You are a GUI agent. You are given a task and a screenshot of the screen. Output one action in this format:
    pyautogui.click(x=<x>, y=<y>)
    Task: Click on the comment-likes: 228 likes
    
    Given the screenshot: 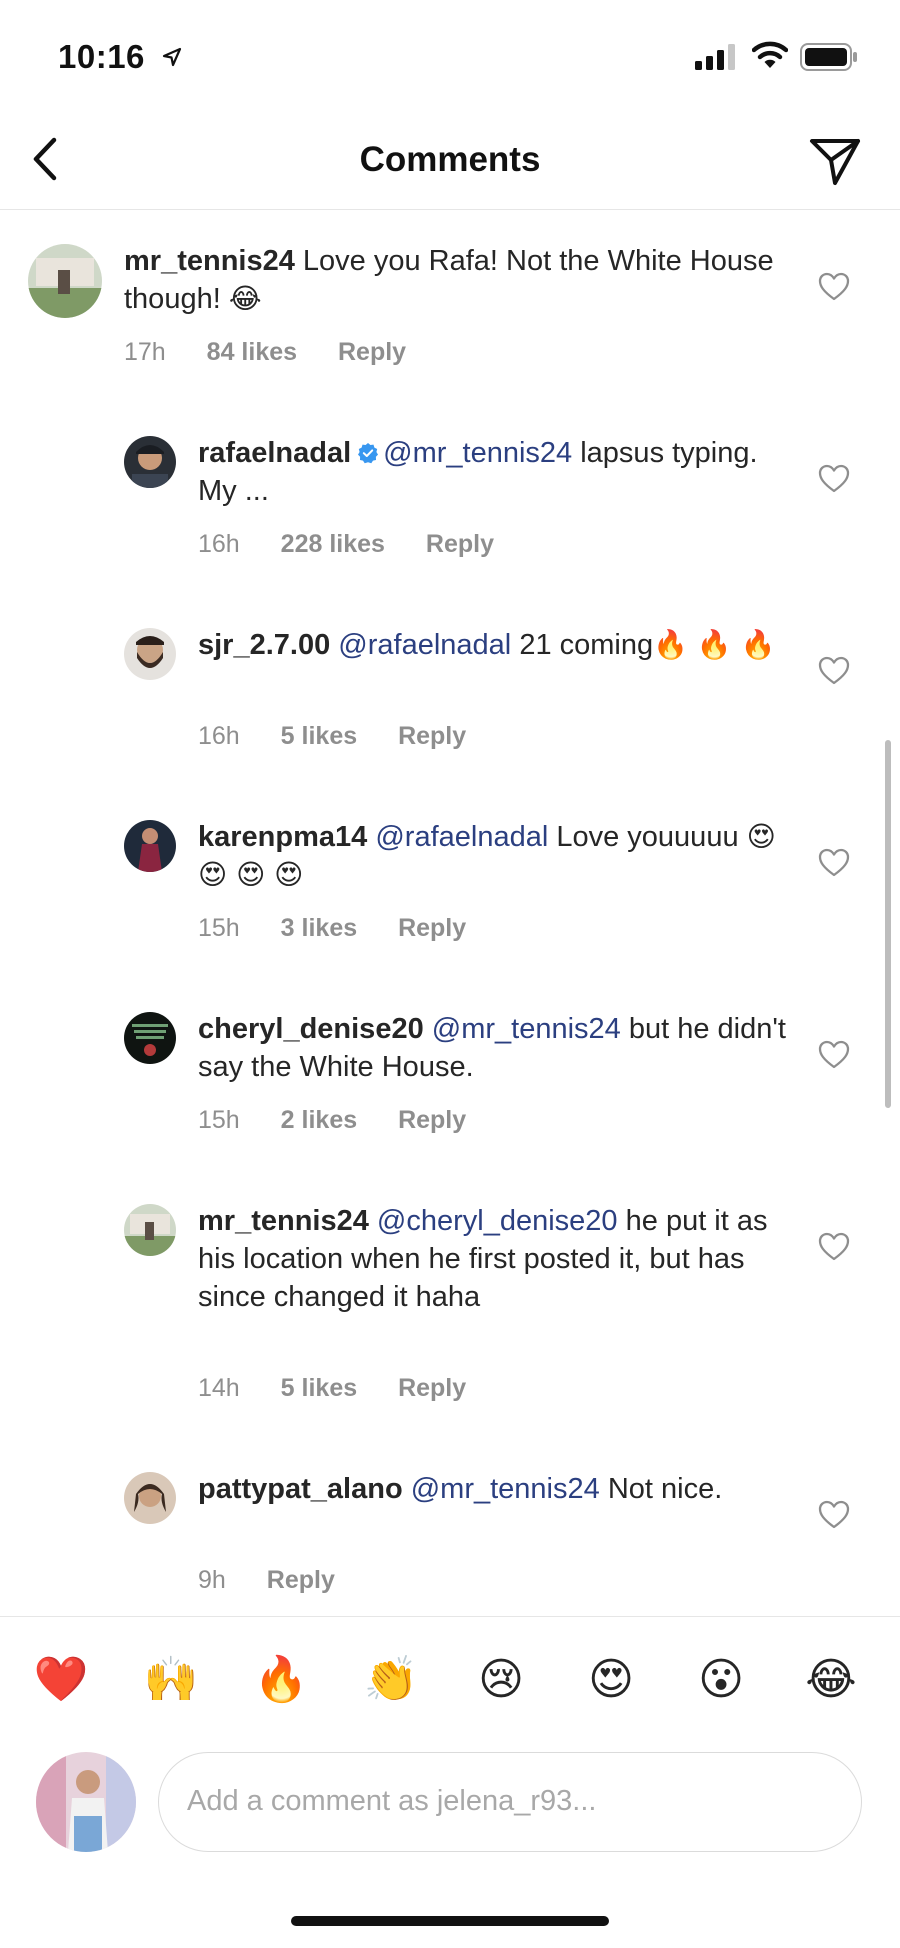 What is the action you would take?
    pyautogui.click(x=333, y=544)
    